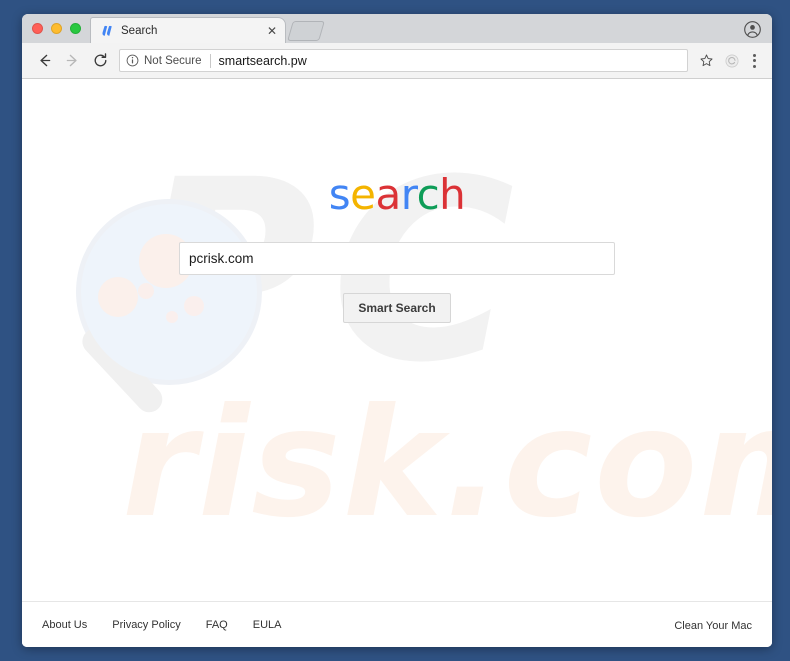 The height and width of the screenshot is (661, 790). I want to click on browser-menu-button, so click(754, 61).